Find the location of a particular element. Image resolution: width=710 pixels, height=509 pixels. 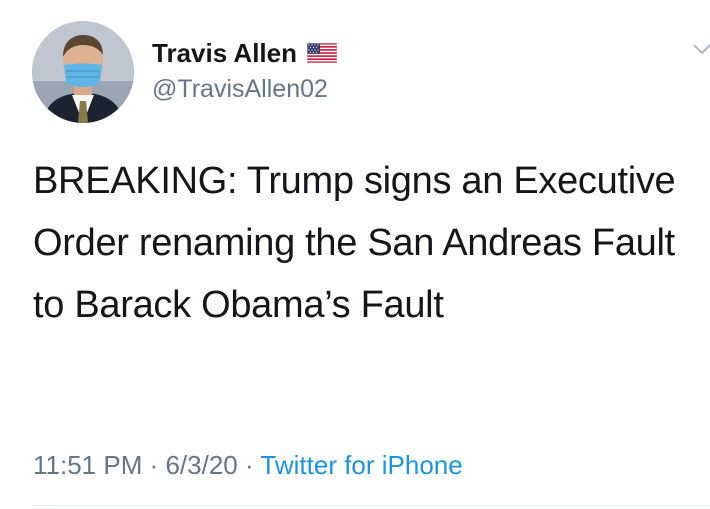

tweet-date: 6/3/20 is located at coordinates (201, 465).